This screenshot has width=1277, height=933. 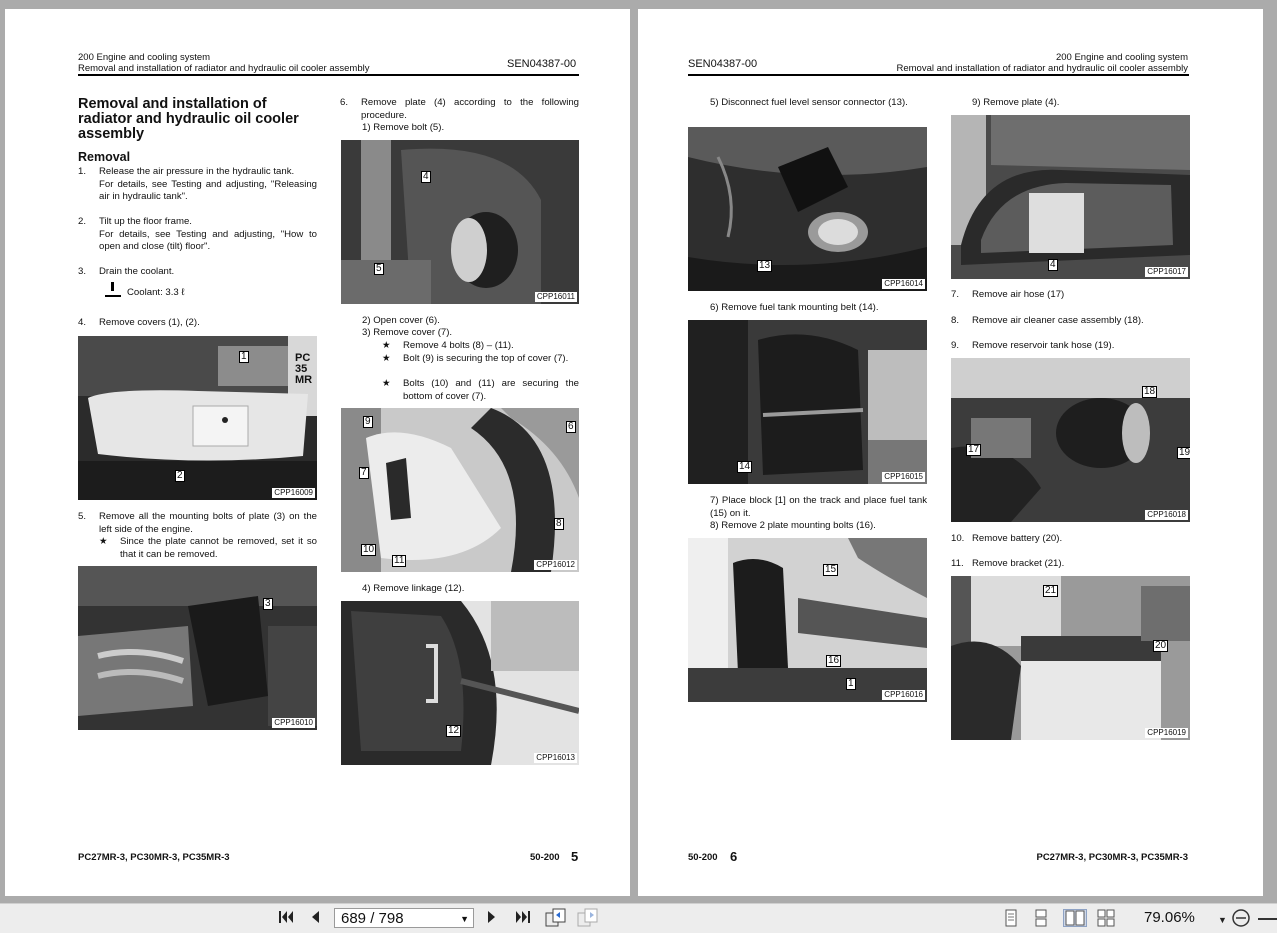 What do you see at coordinates (379, 269) in the screenshot?
I see `callout-5: 5` at bounding box center [379, 269].